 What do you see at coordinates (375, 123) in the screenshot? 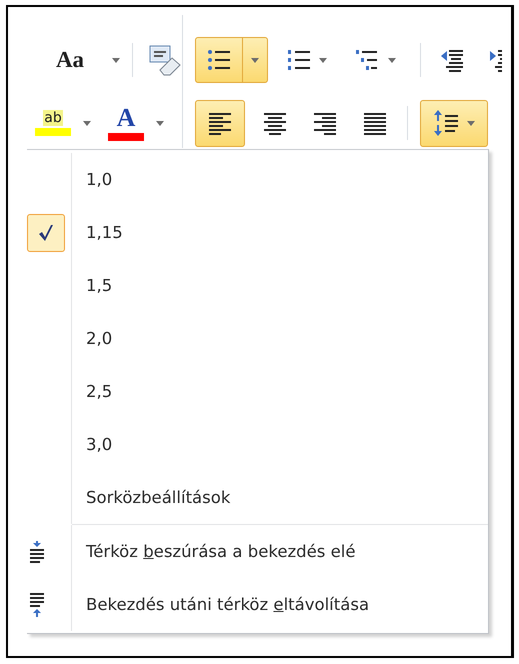
I see `justify-icon` at bounding box center [375, 123].